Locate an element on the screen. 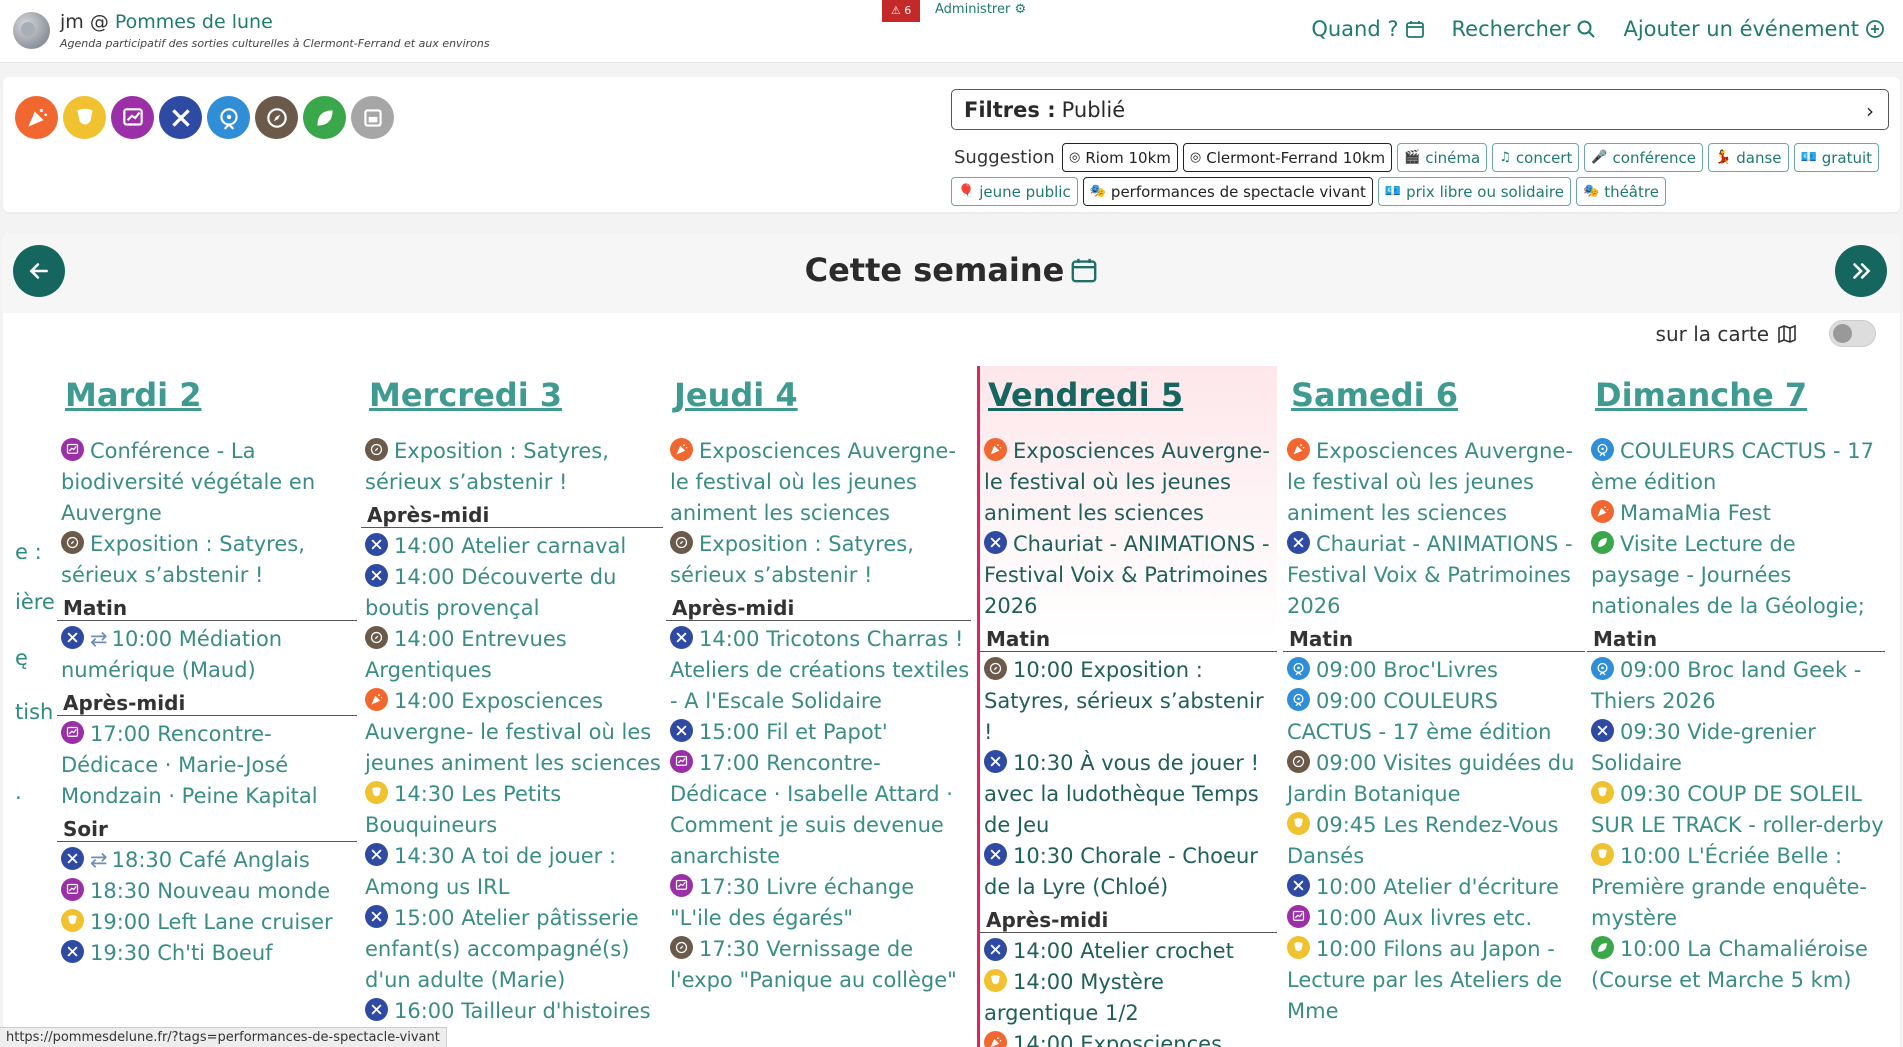 This screenshot has width=1903, height=1047. admin-link: Administrer ⚙ is located at coordinates (980, 9).